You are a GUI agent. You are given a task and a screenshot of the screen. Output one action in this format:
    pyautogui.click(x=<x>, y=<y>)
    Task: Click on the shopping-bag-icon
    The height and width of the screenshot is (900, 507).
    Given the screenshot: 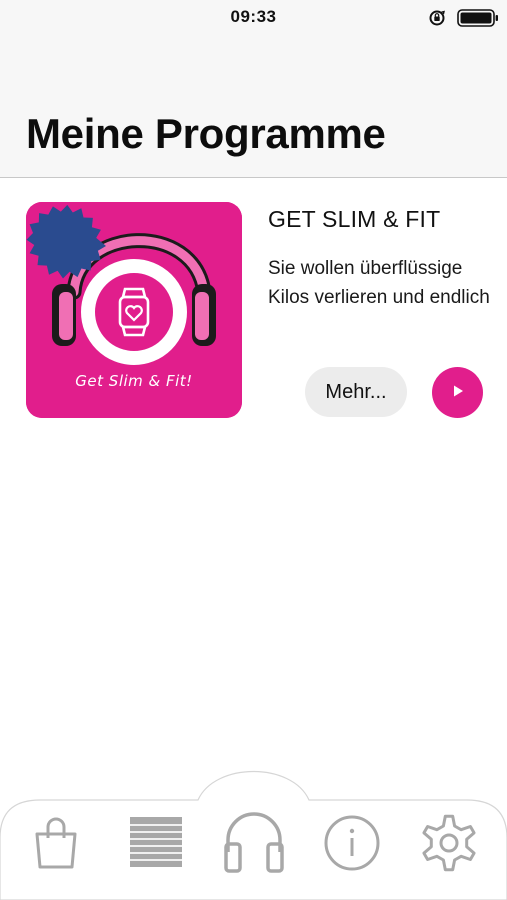 What is the action you would take?
    pyautogui.click(x=56, y=845)
    